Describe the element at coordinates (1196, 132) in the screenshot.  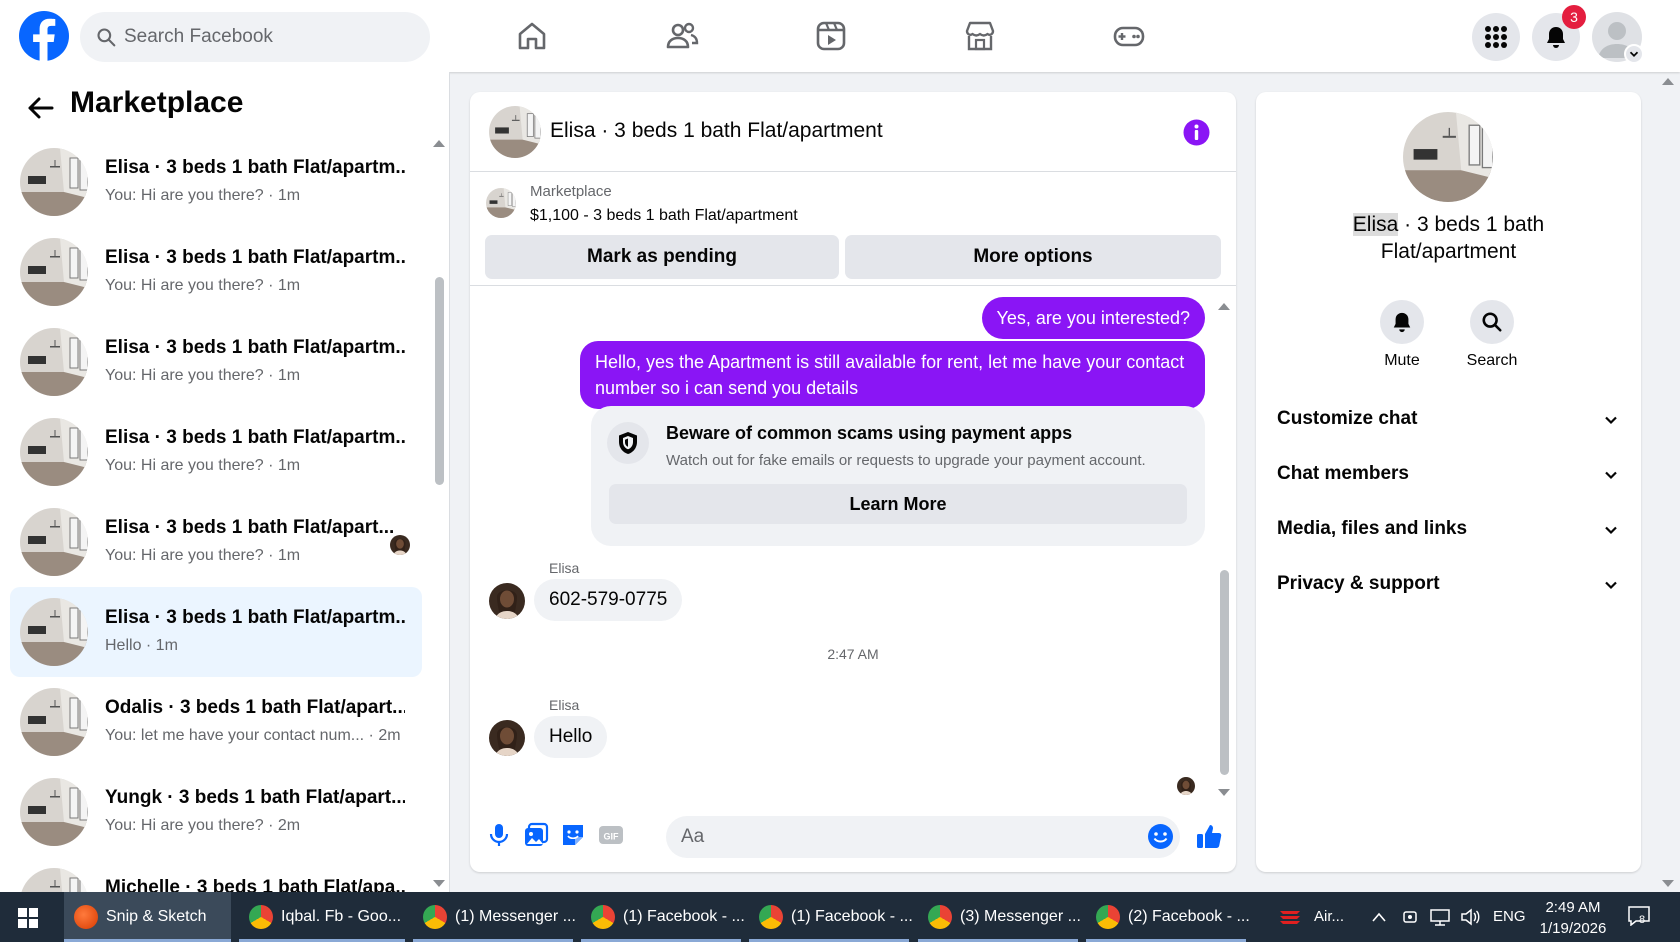
I see `info-icon` at that location.